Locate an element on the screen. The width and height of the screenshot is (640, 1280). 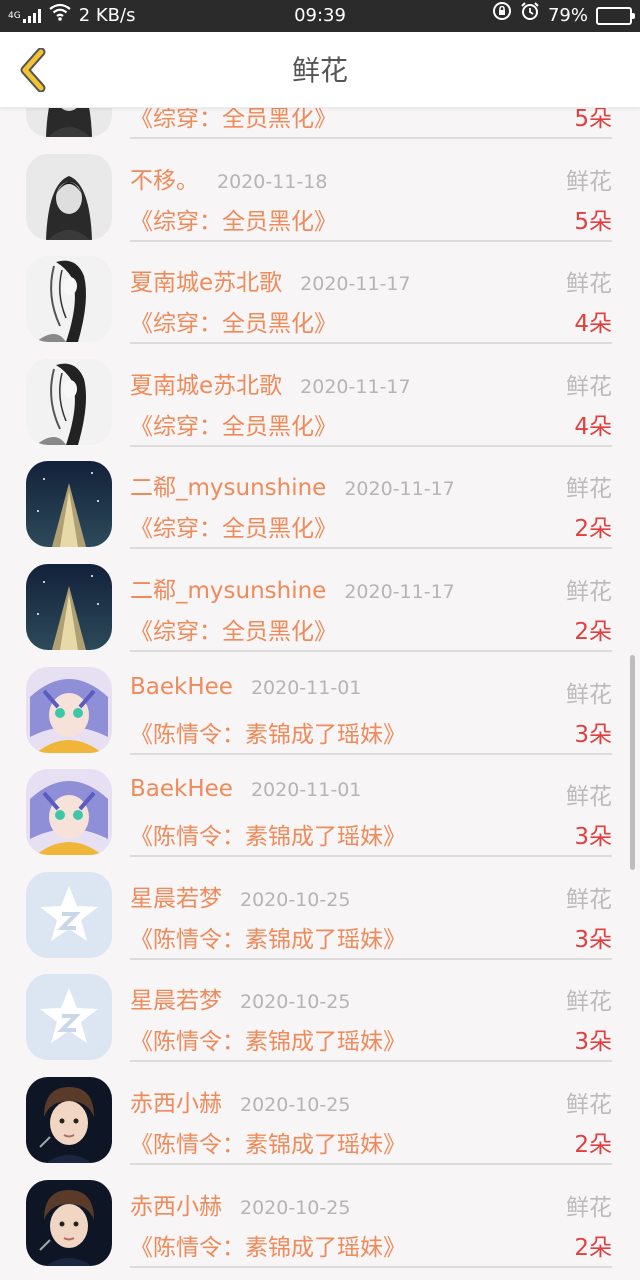
app-header: 鲜花 is located at coordinates (320, 70).